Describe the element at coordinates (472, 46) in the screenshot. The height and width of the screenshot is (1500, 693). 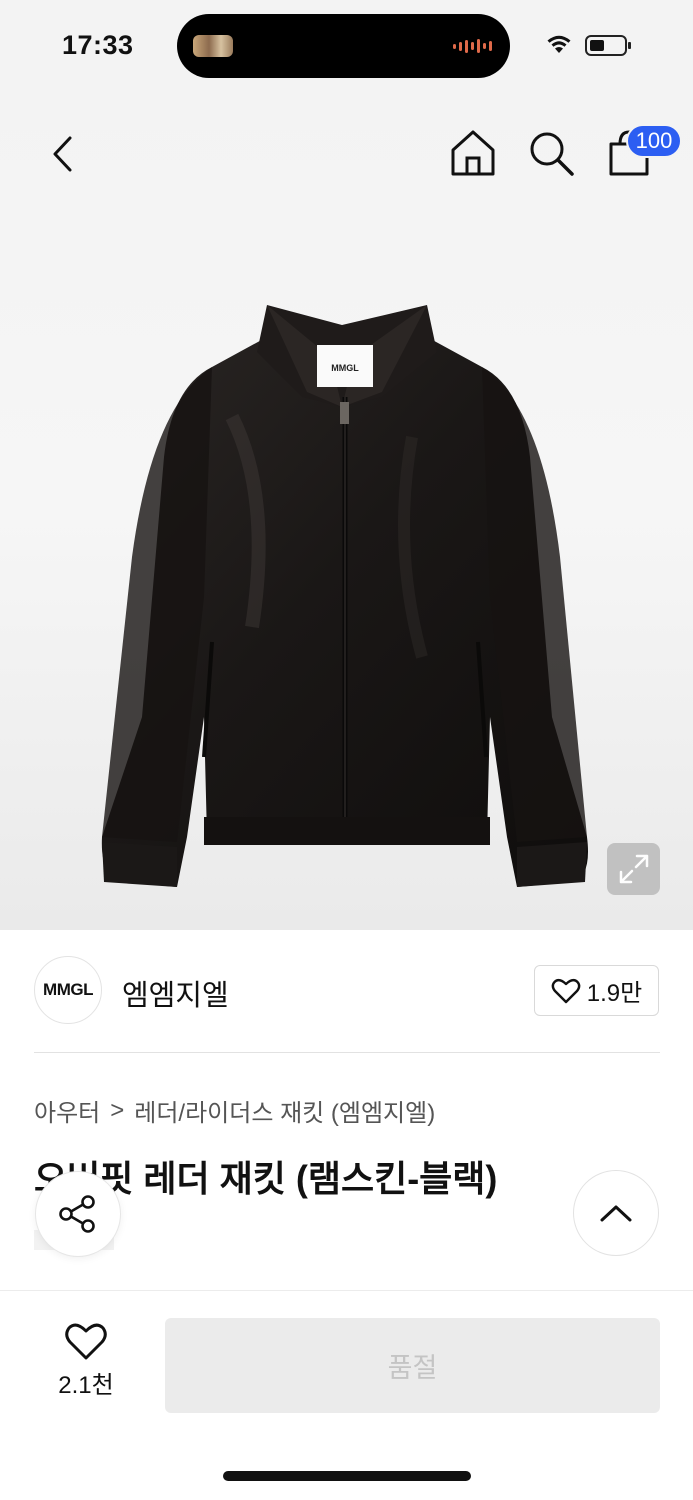
I see `audio-wave-icon` at that location.